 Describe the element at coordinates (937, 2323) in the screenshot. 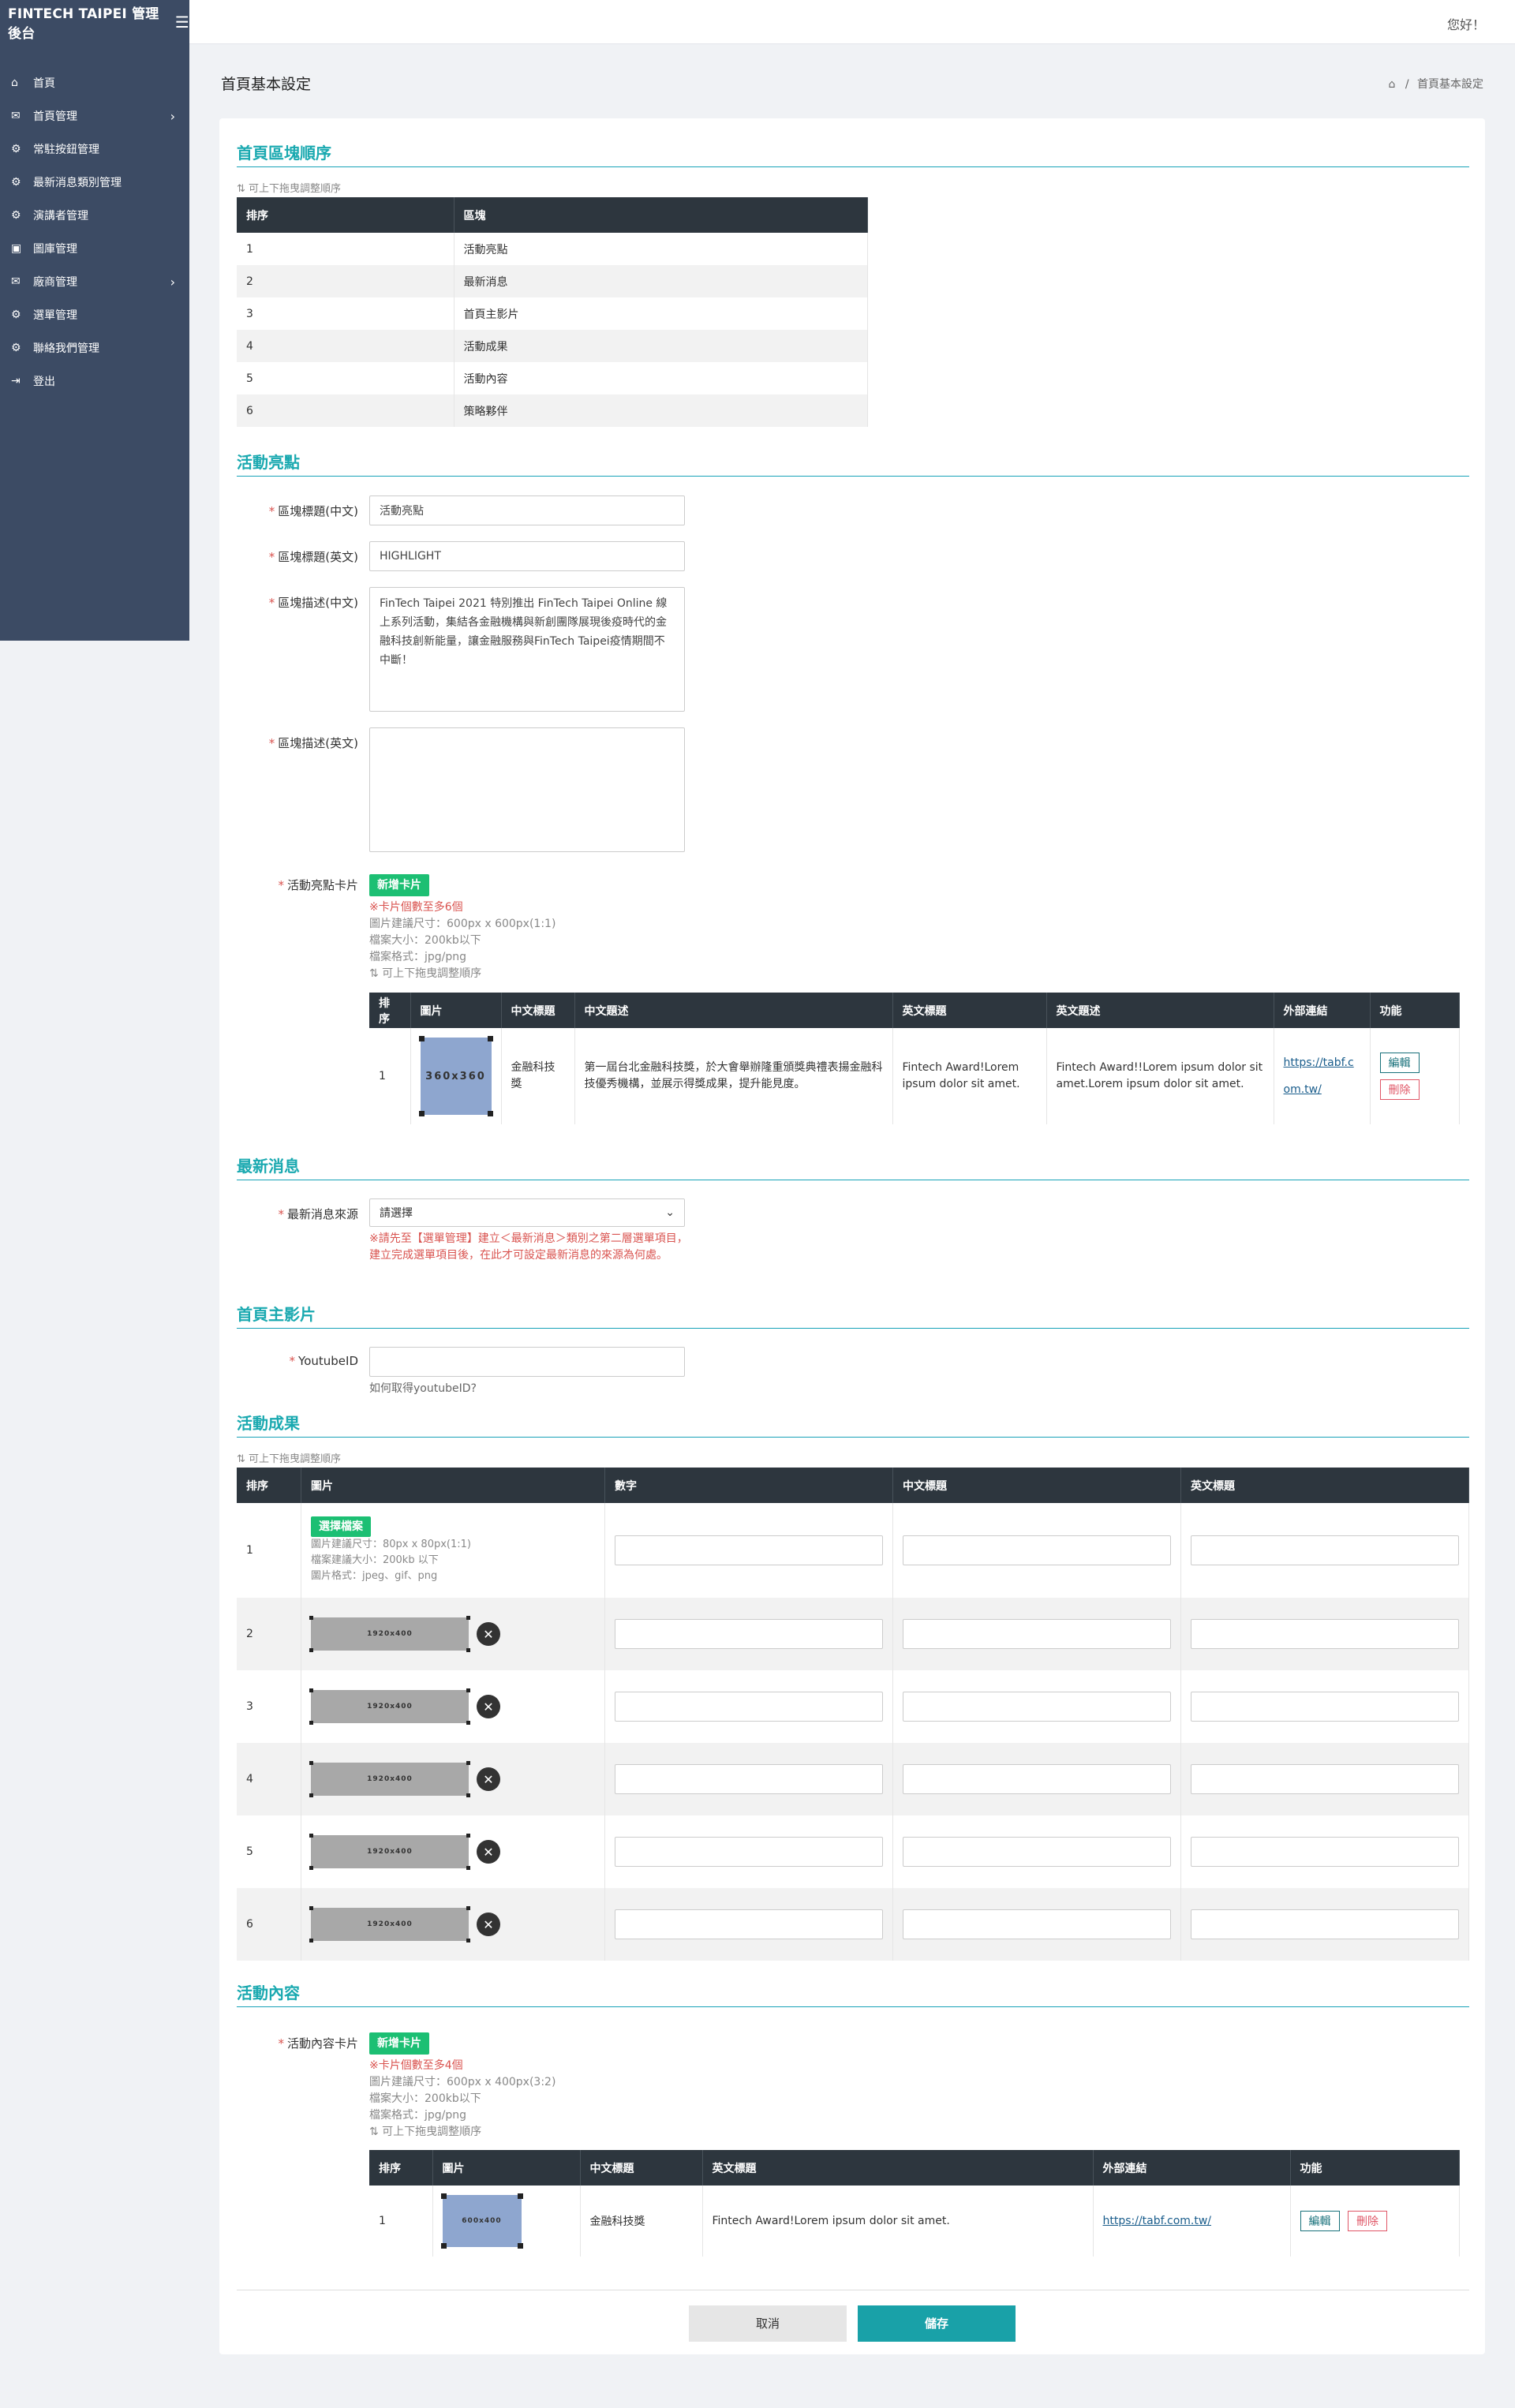

I see `save-button: 儲存` at that location.